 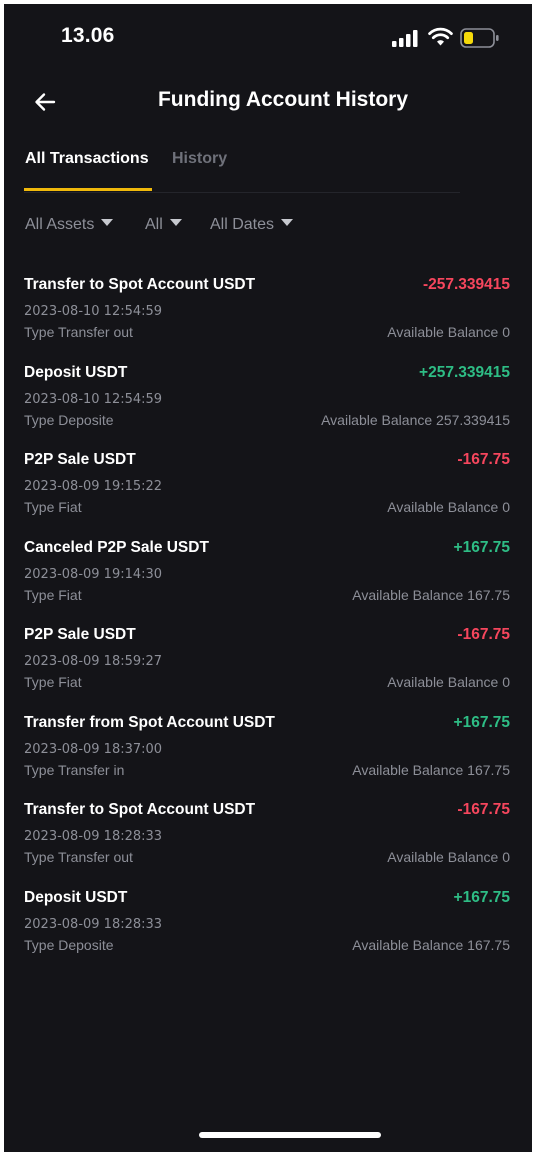 What do you see at coordinates (466, 284) in the screenshot?
I see `transaction-amount: -257.339415` at bounding box center [466, 284].